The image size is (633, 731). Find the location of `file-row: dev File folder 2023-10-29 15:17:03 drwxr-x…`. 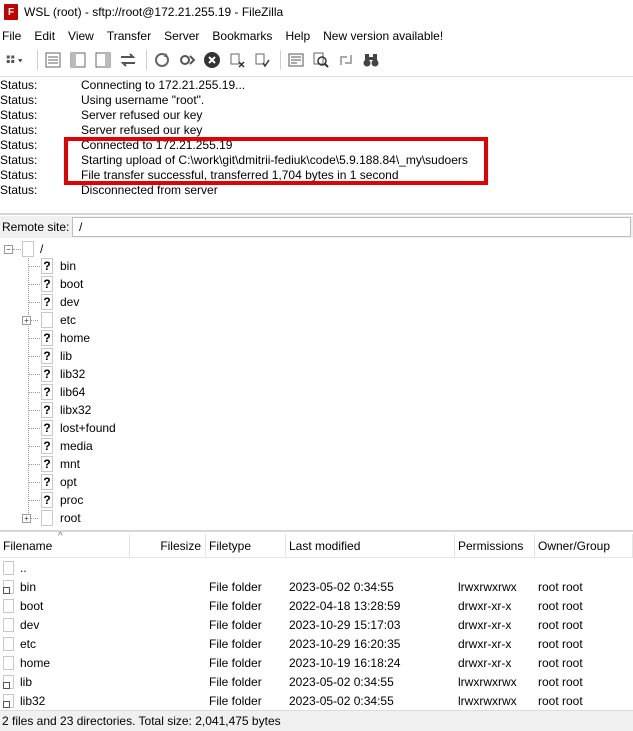

file-row: dev File folder 2023-10-29 15:17:03 drwxr-x… is located at coordinates (316, 624).